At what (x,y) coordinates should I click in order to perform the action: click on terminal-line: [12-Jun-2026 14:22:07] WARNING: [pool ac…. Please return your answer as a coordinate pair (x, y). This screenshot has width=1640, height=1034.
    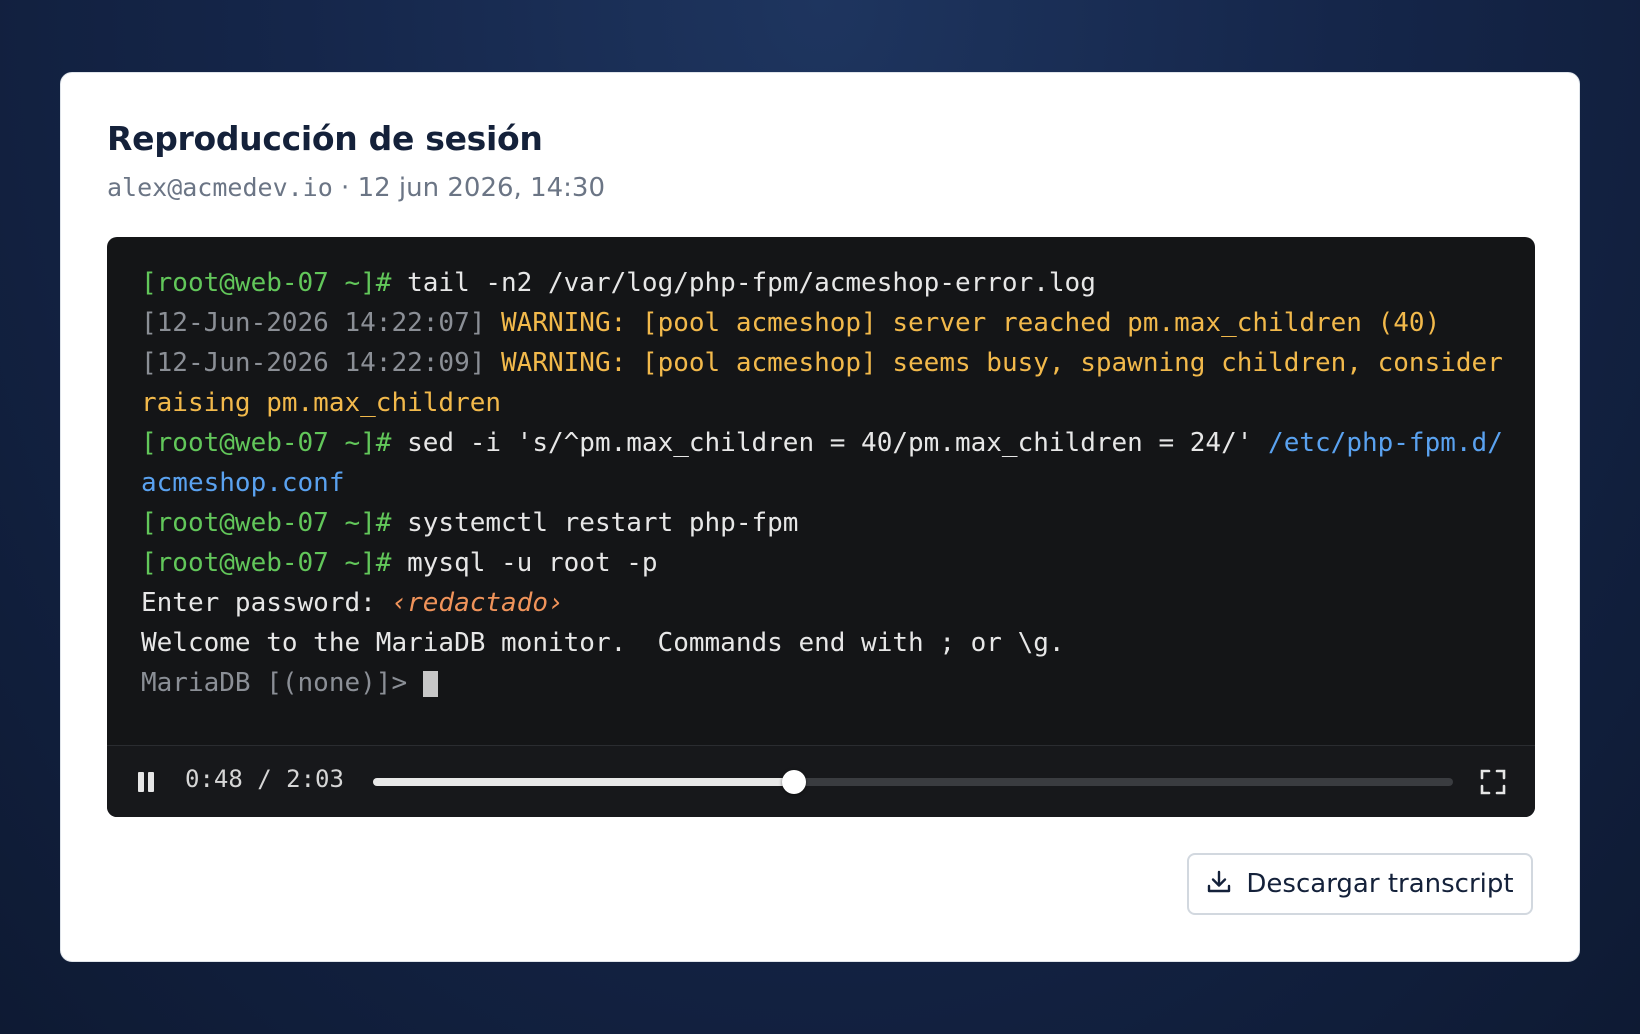
    Looking at the image, I should click on (823, 323).